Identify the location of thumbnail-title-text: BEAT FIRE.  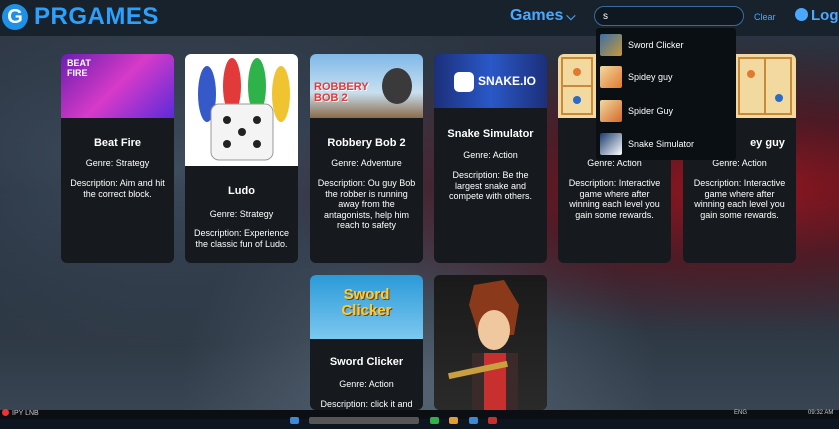
(79, 68).